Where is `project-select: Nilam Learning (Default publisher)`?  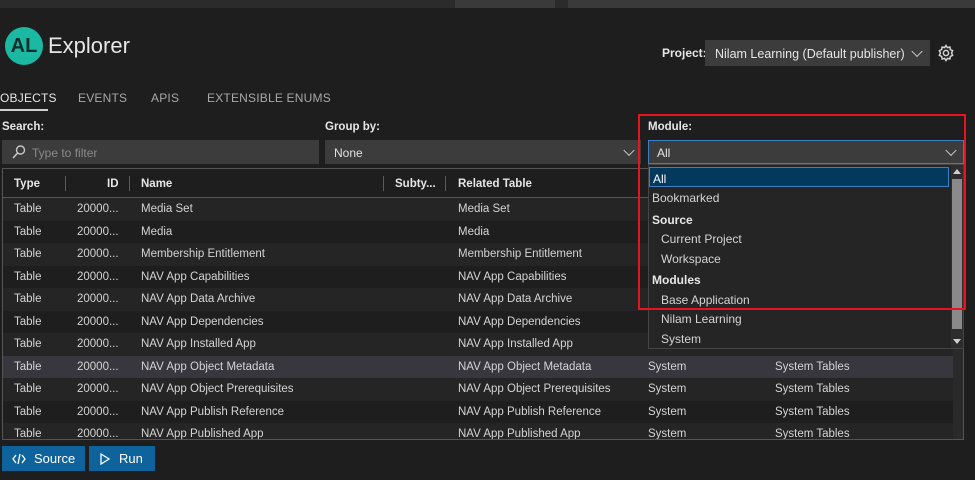
project-select: Nilam Learning (Default publisher) is located at coordinates (817, 53).